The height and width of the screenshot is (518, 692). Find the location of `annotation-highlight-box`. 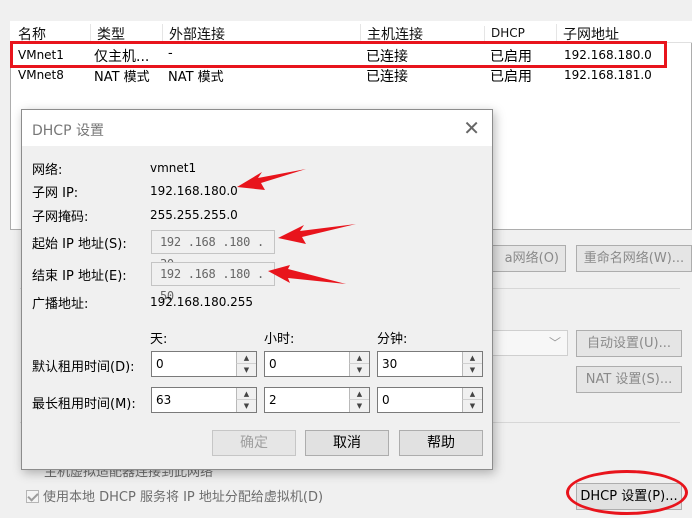

annotation-highlight-box is located at coordinates (338, 54).